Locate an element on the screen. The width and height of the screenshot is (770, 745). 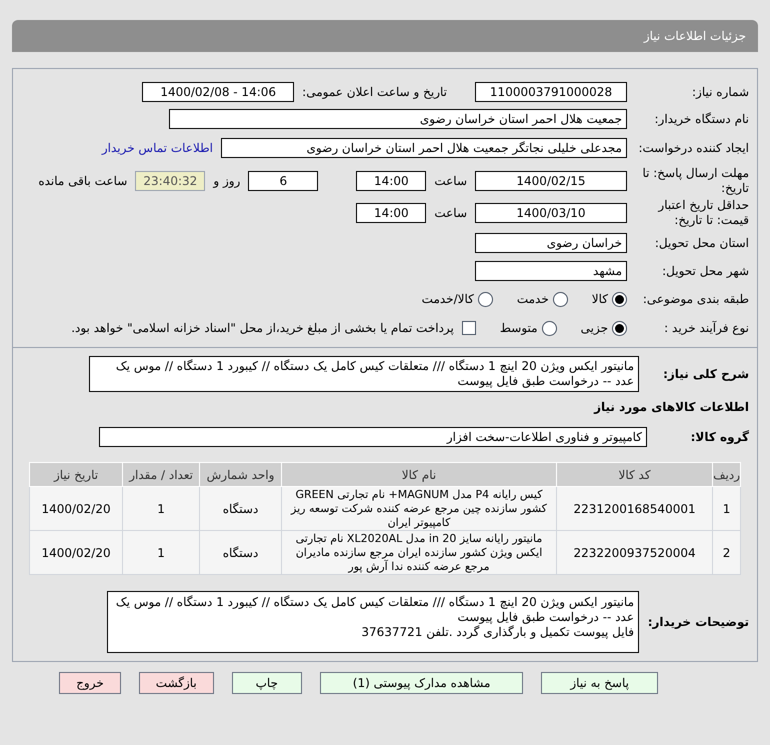
note-line: مانیتور ایکس ویژن 20 اینچ 1 دستگاه /// متعلقات کیس کامل یک دستگاه // کیبورد 1 دستگاه // موس یک عدد -- درخواست طبق فایل پیوست is located at coordinates (374, 610).